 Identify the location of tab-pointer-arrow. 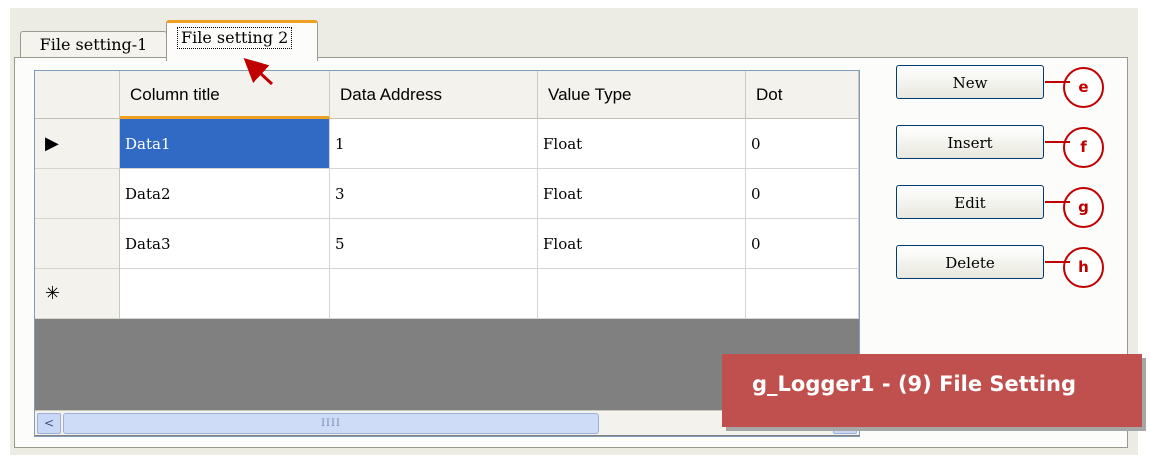
(258, 71).